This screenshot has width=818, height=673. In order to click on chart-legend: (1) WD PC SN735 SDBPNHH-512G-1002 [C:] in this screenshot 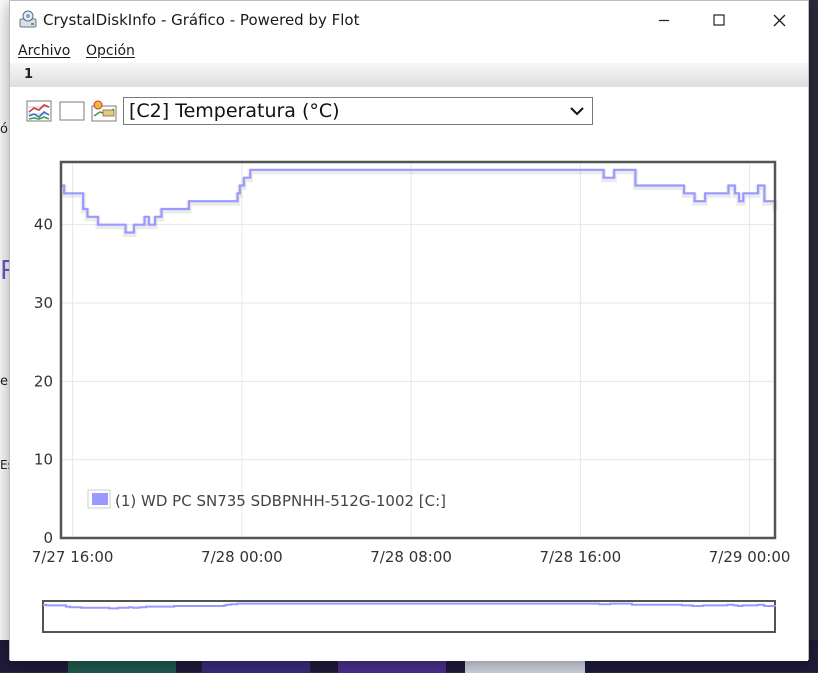, I will do `click(266, 499)`.